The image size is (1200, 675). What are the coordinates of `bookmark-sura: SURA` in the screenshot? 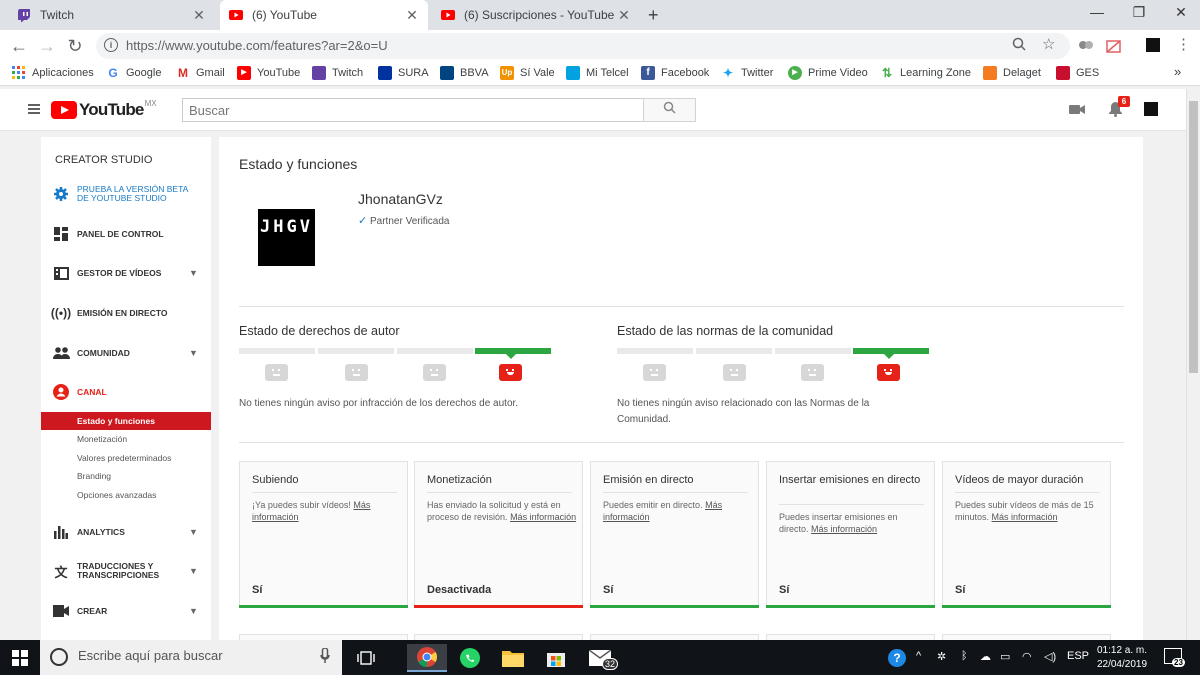 It's located at (403, 73).